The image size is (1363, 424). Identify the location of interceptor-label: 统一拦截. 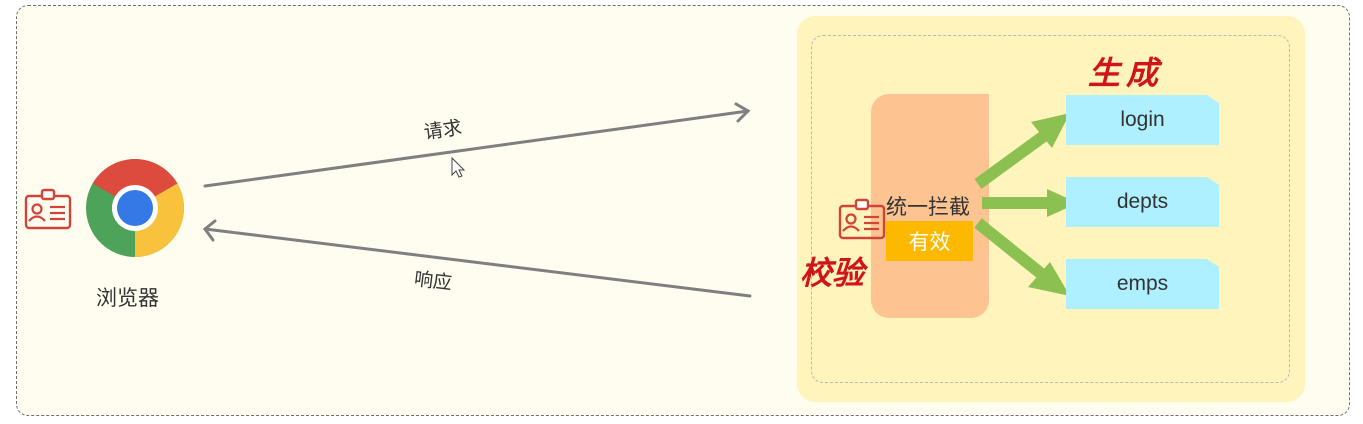
(928, 207).